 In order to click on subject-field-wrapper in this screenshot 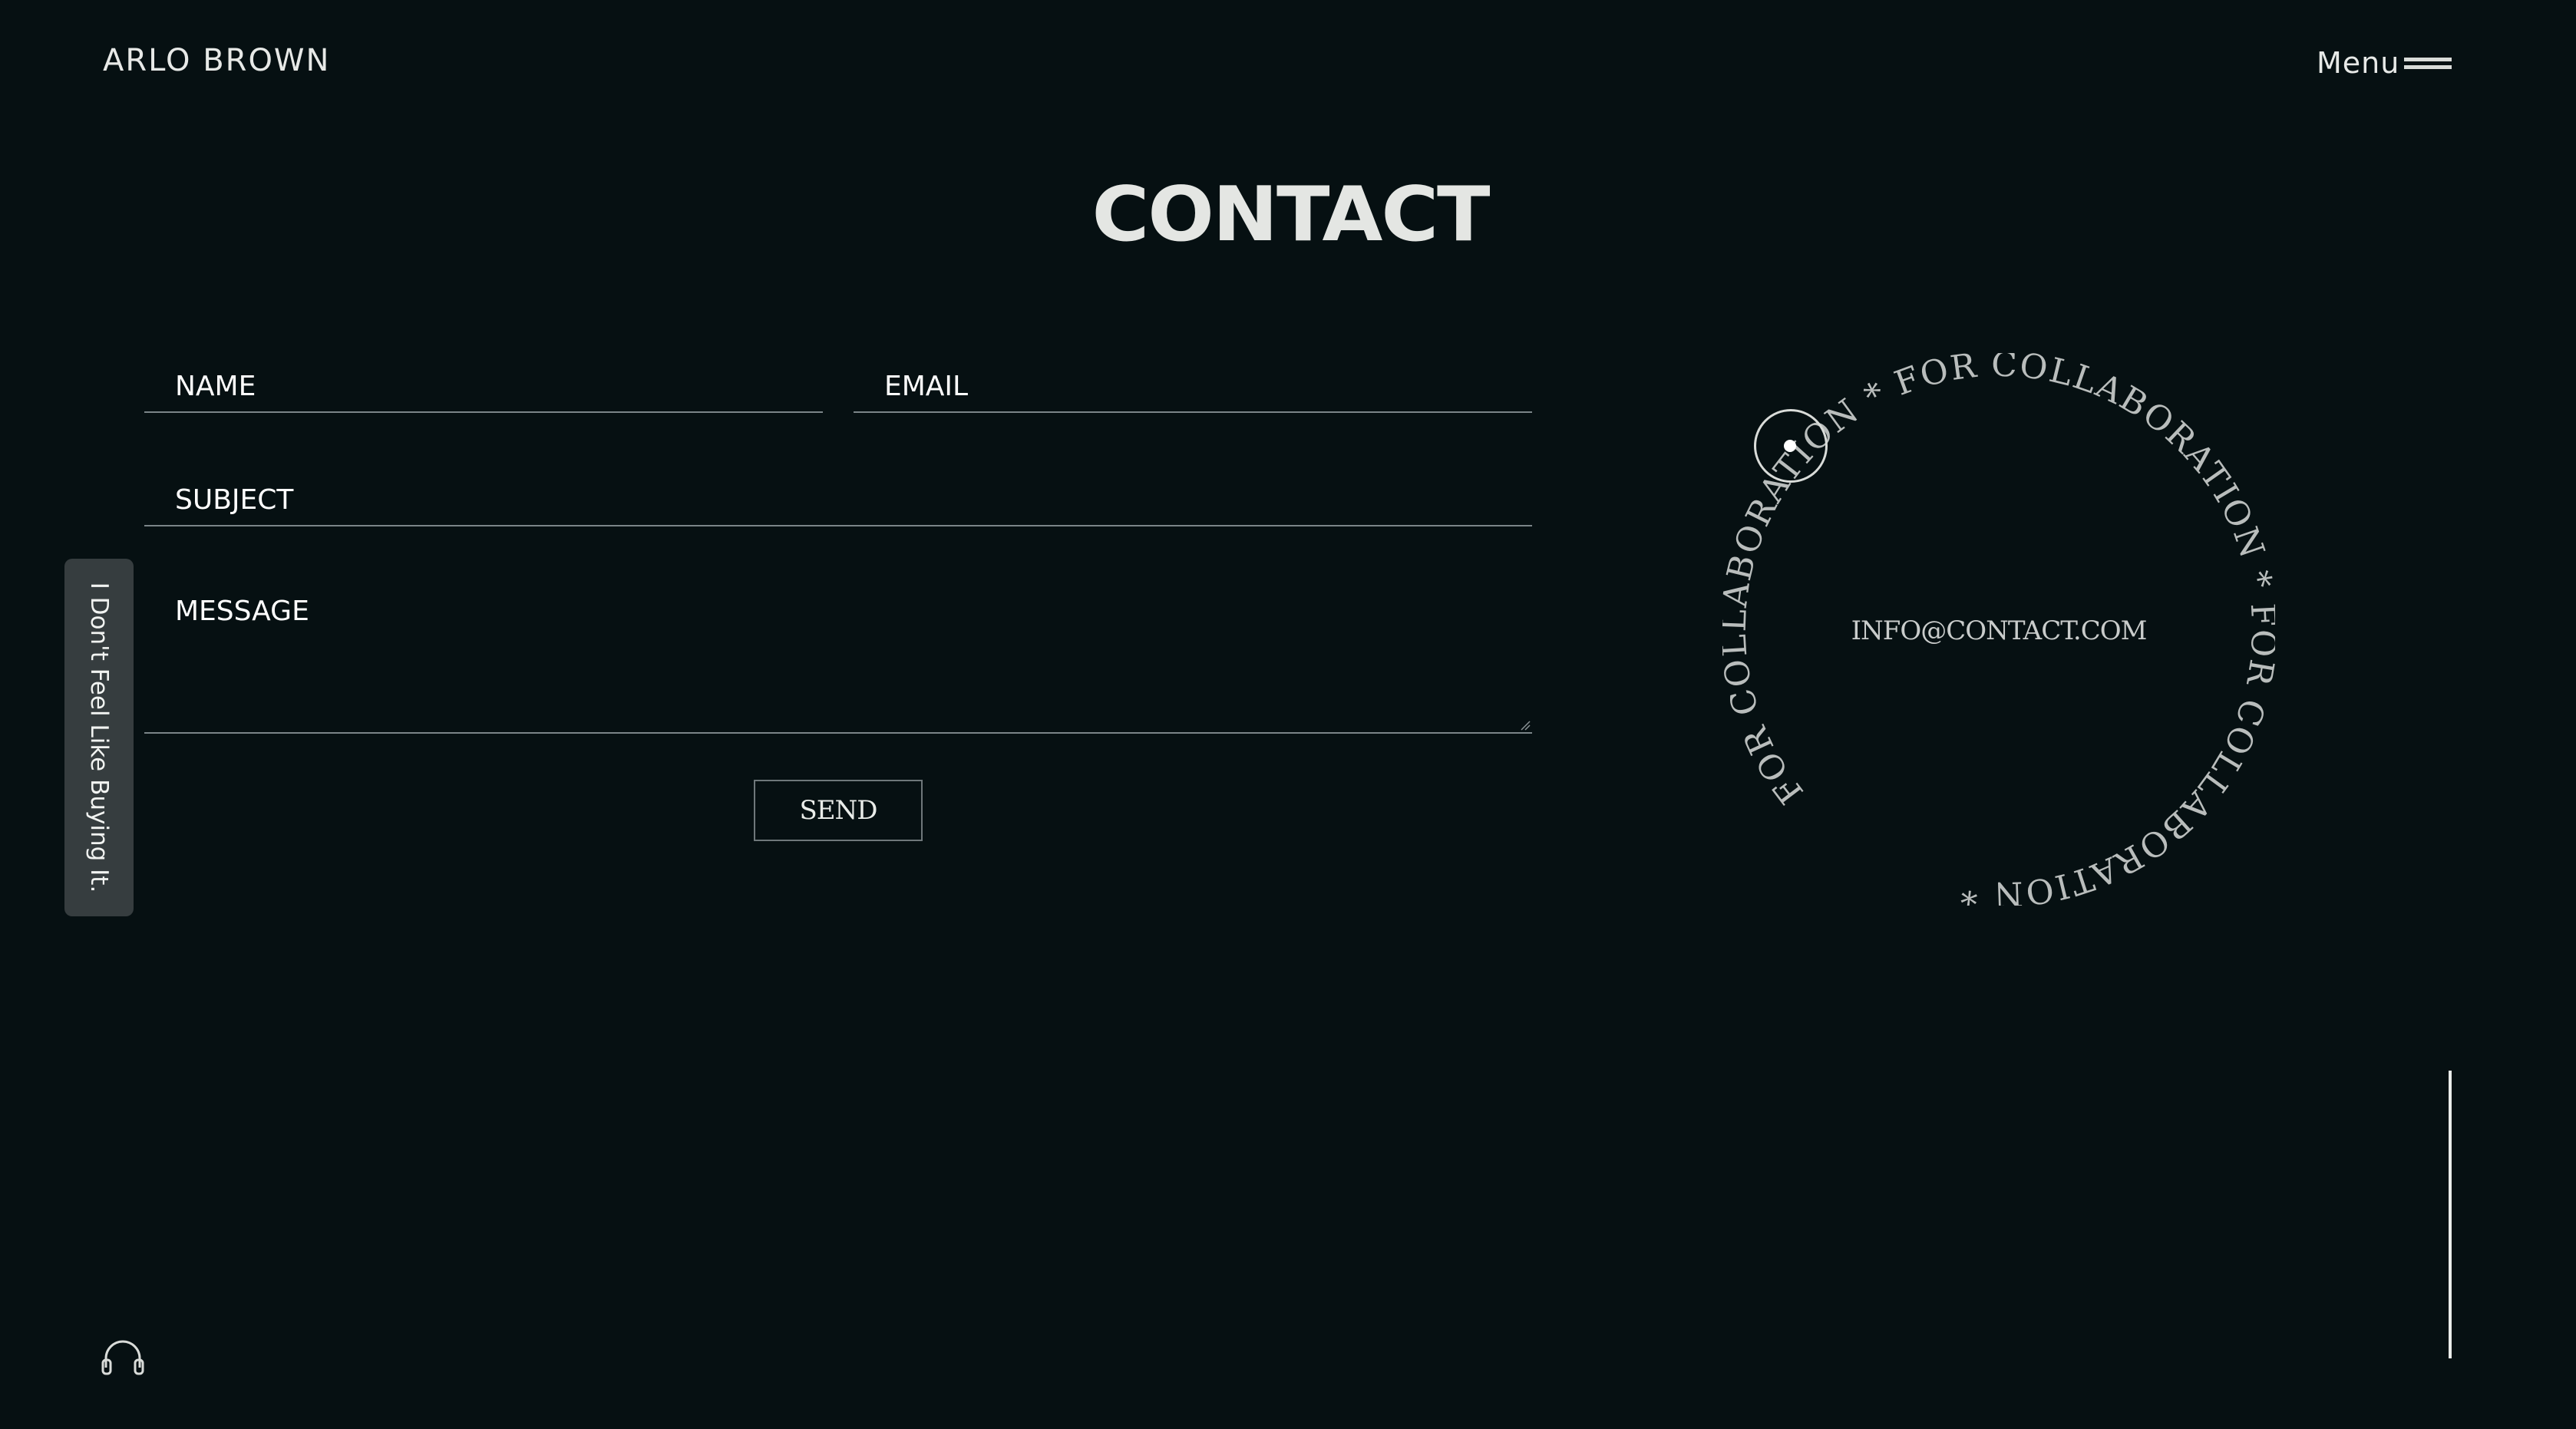, I will do `click(838, 490)`.